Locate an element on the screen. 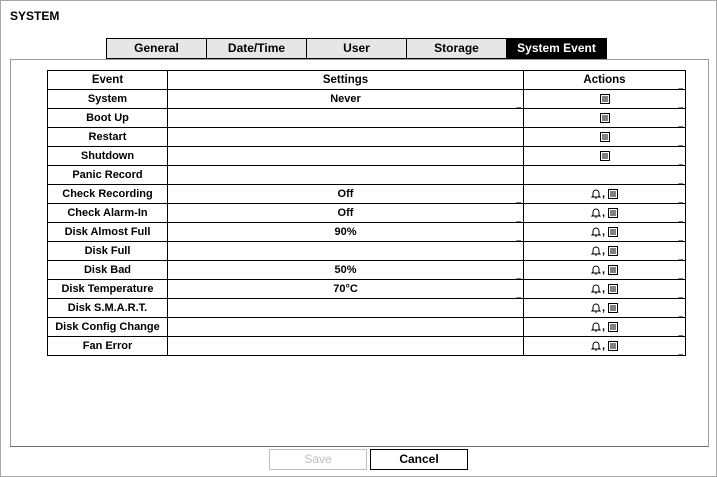 The width and height of the screenshot is (717, 477). settings-cell: 90% _ is located at coordinates (345, 232).